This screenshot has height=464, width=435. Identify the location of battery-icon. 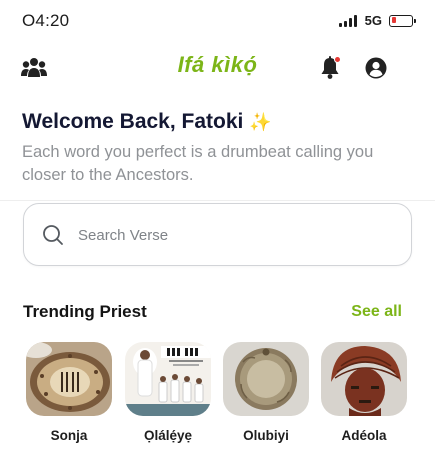
(402, 20).